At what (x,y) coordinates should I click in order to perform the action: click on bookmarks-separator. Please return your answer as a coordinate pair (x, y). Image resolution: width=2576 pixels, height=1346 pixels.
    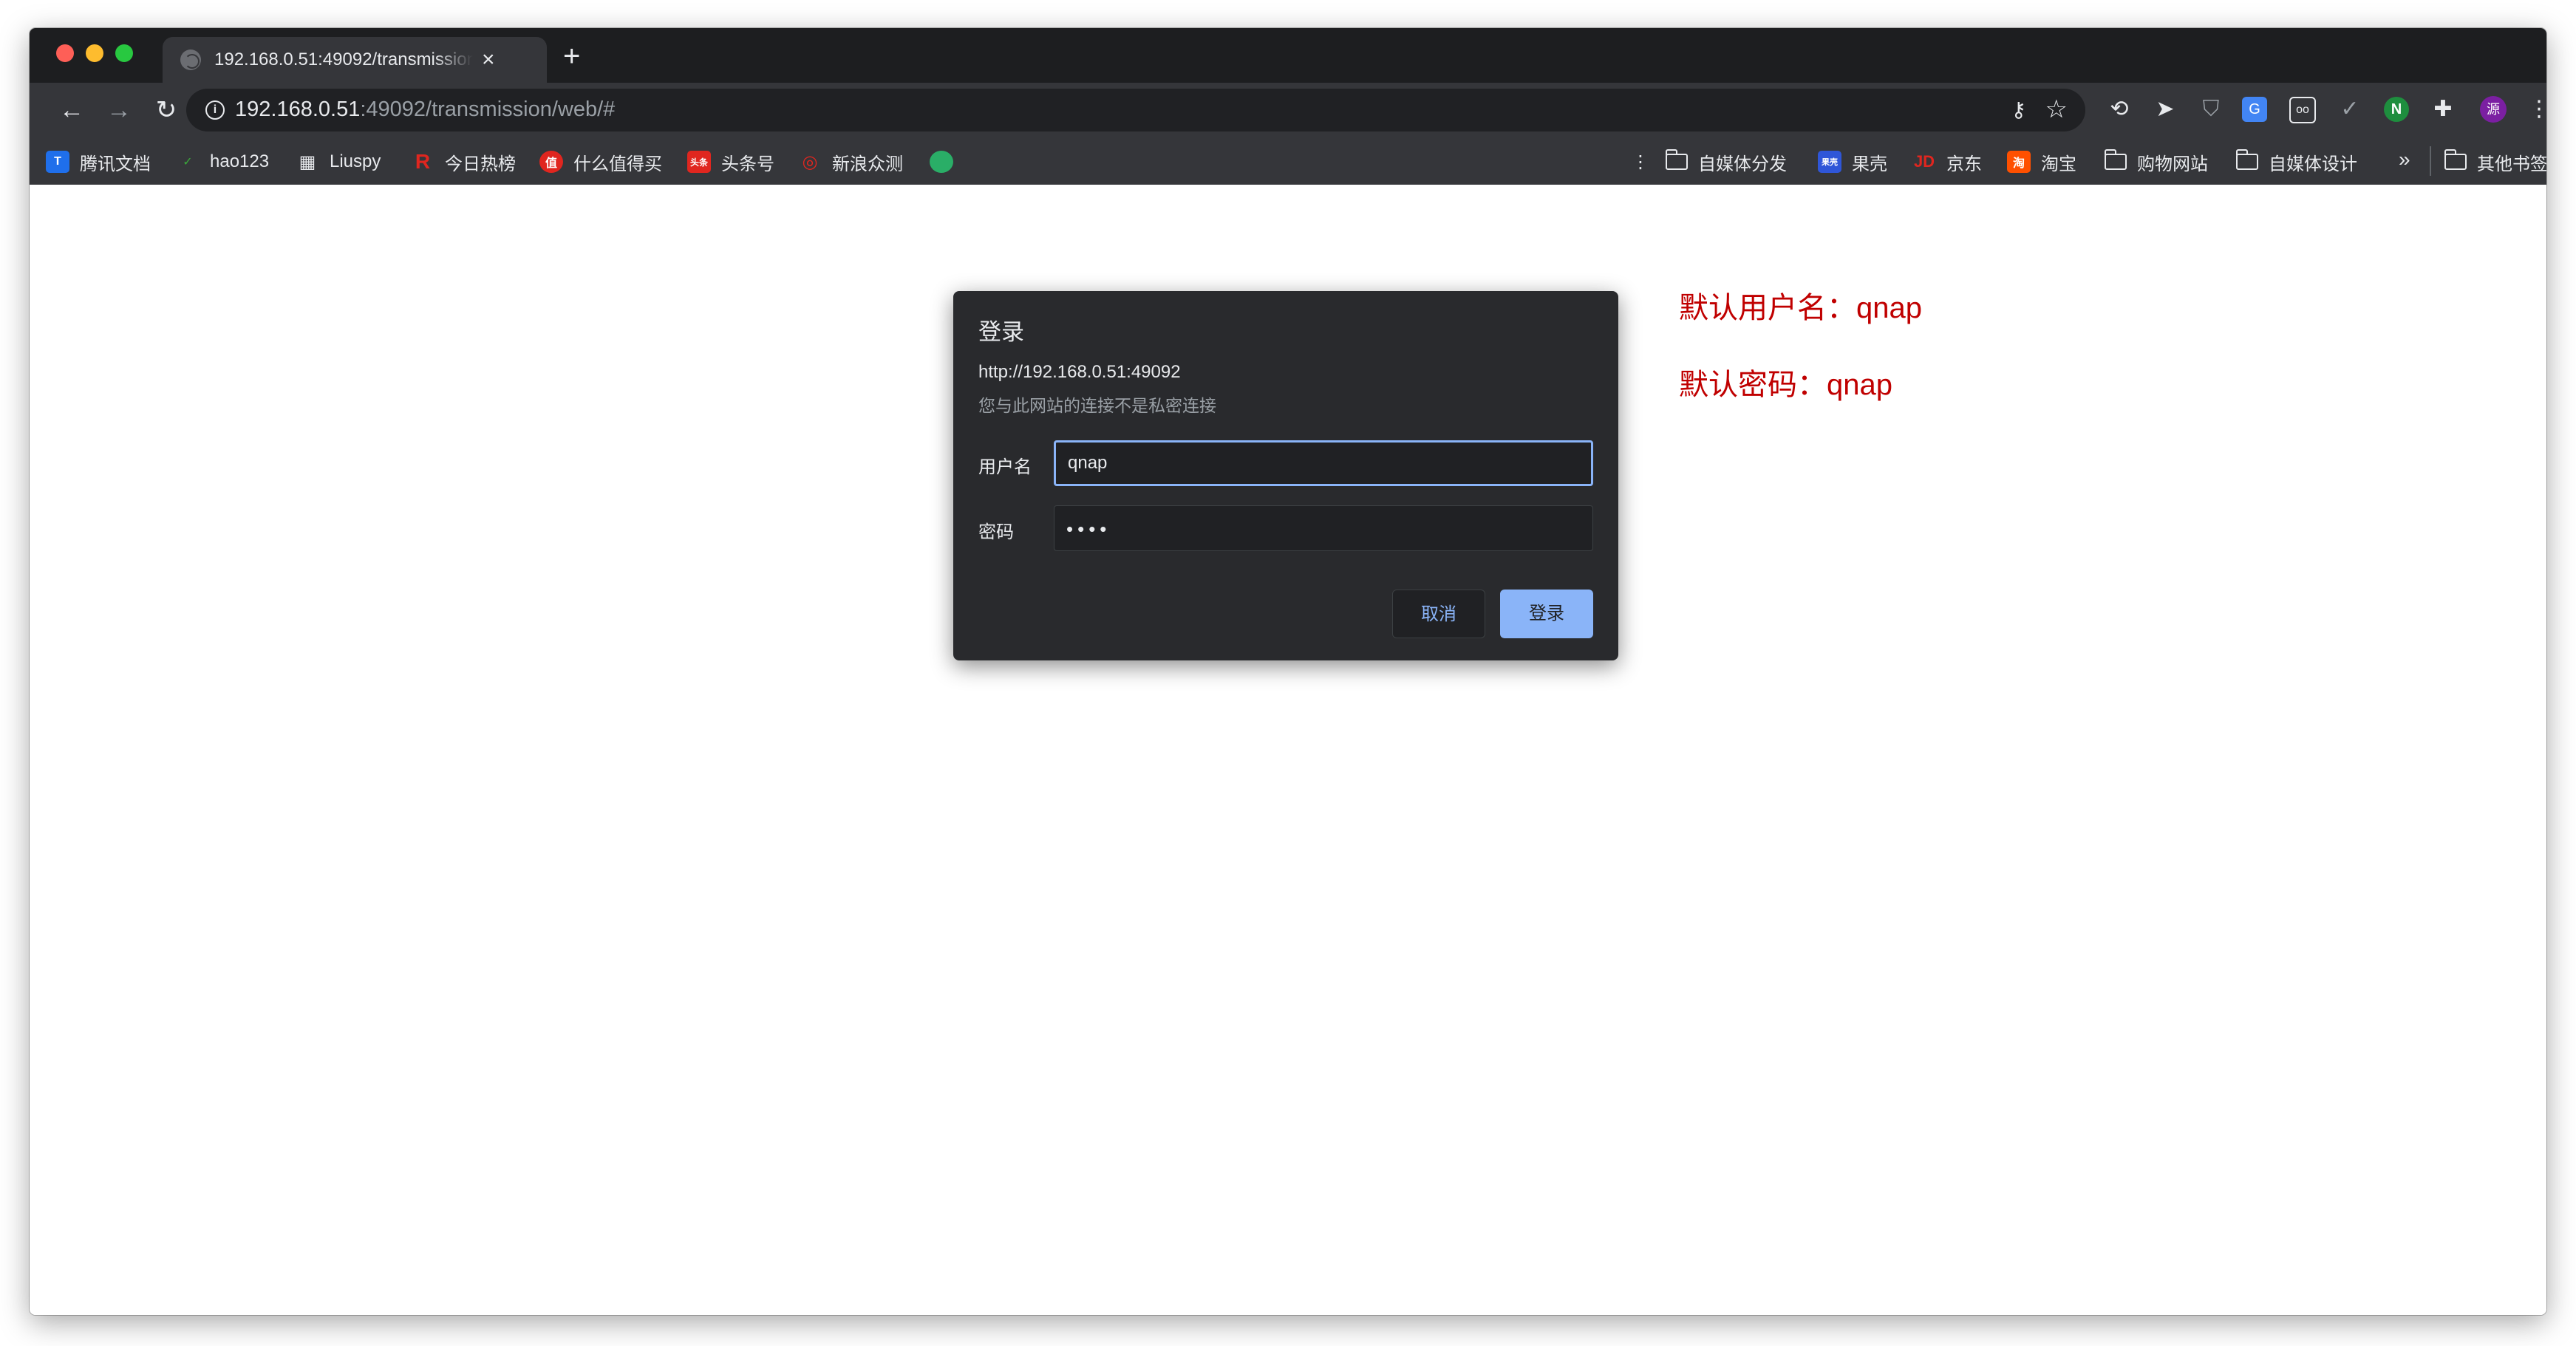
    Looking at the image, I should click on (2430, 161).